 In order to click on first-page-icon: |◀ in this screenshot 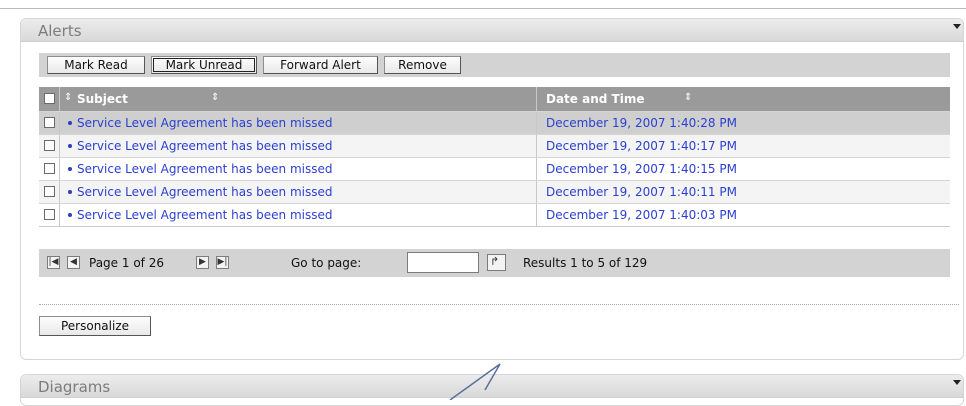, I will do `click(53, 262)`.